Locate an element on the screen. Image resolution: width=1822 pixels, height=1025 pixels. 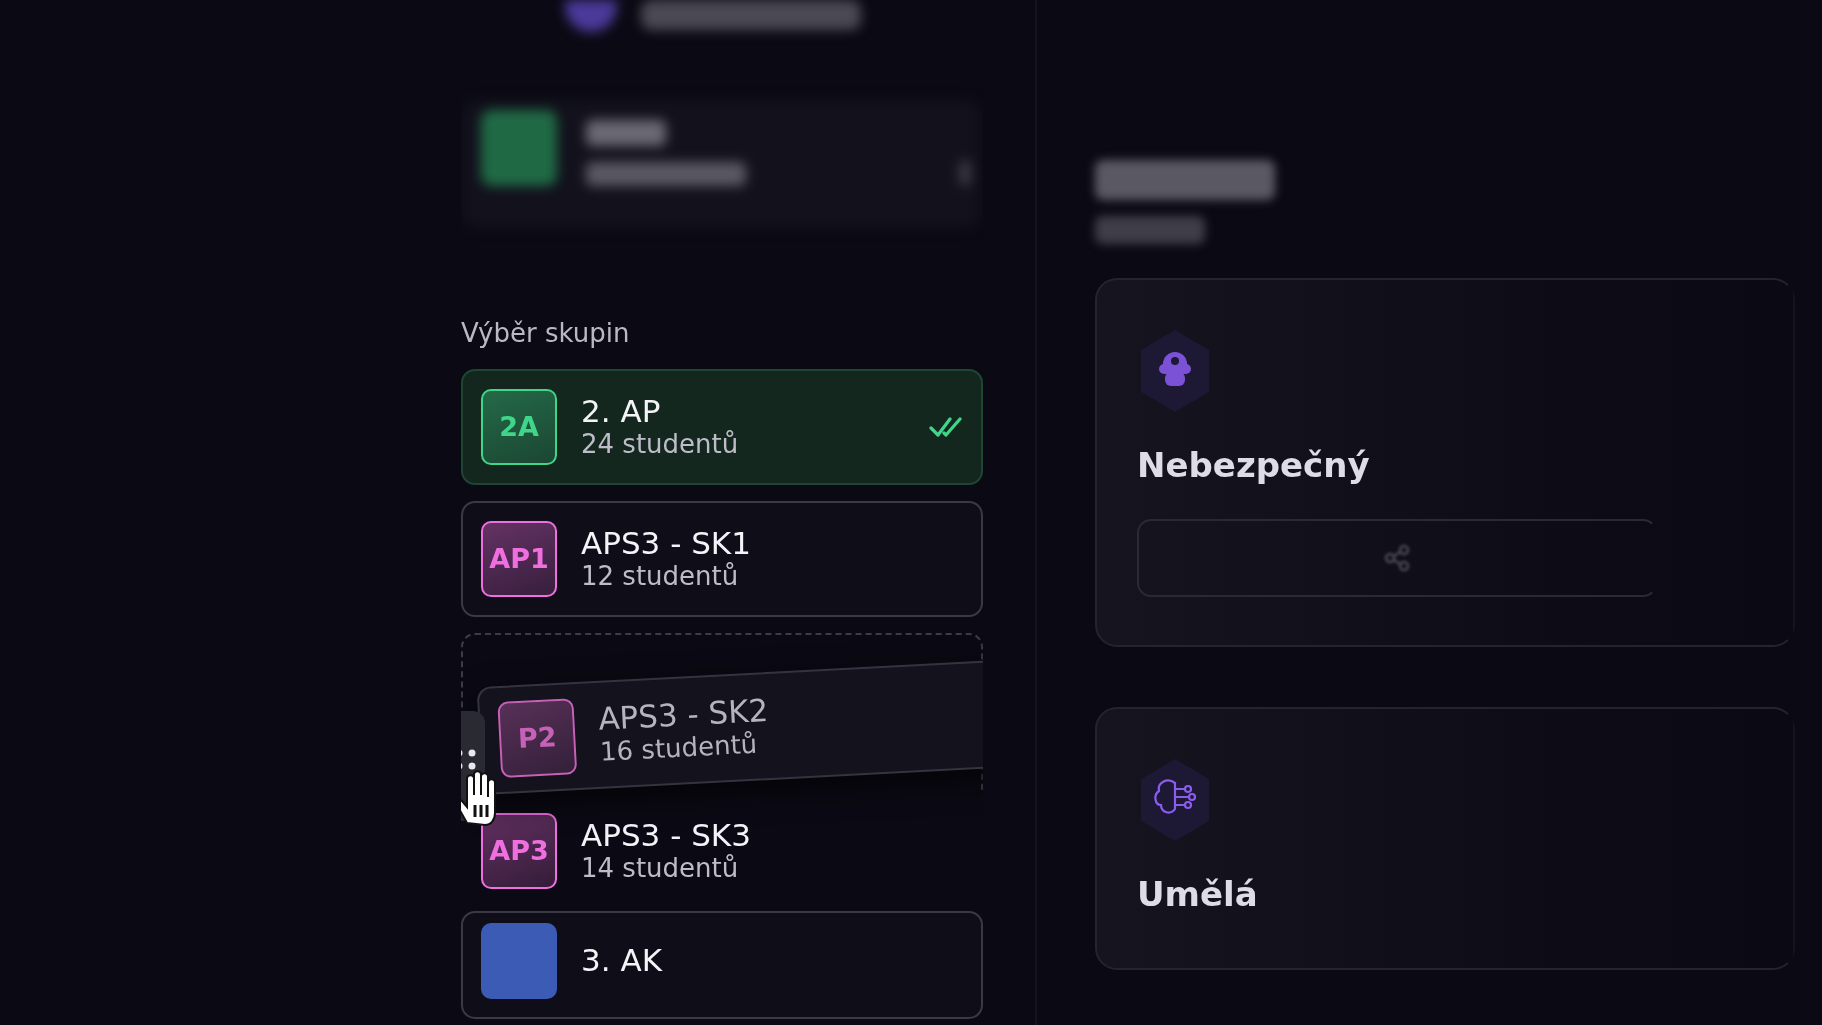
student-count: 14 studentů is located at coordinates (660, 869).